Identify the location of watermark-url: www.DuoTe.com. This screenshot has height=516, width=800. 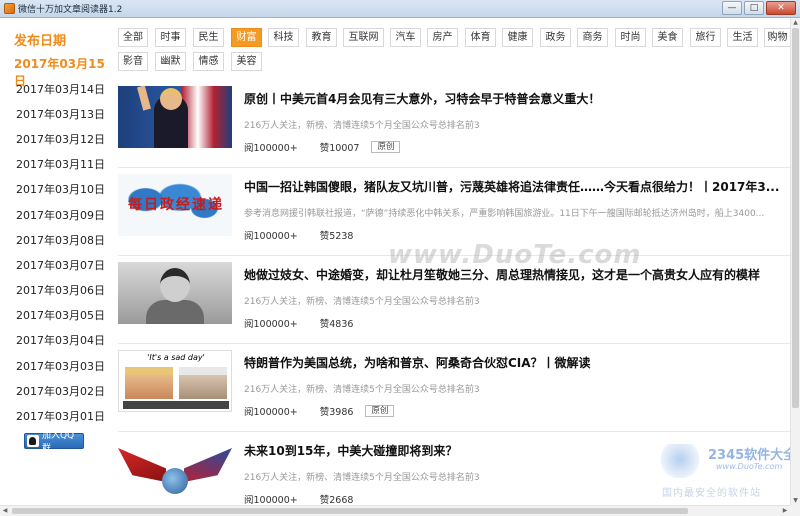
(749, 466).